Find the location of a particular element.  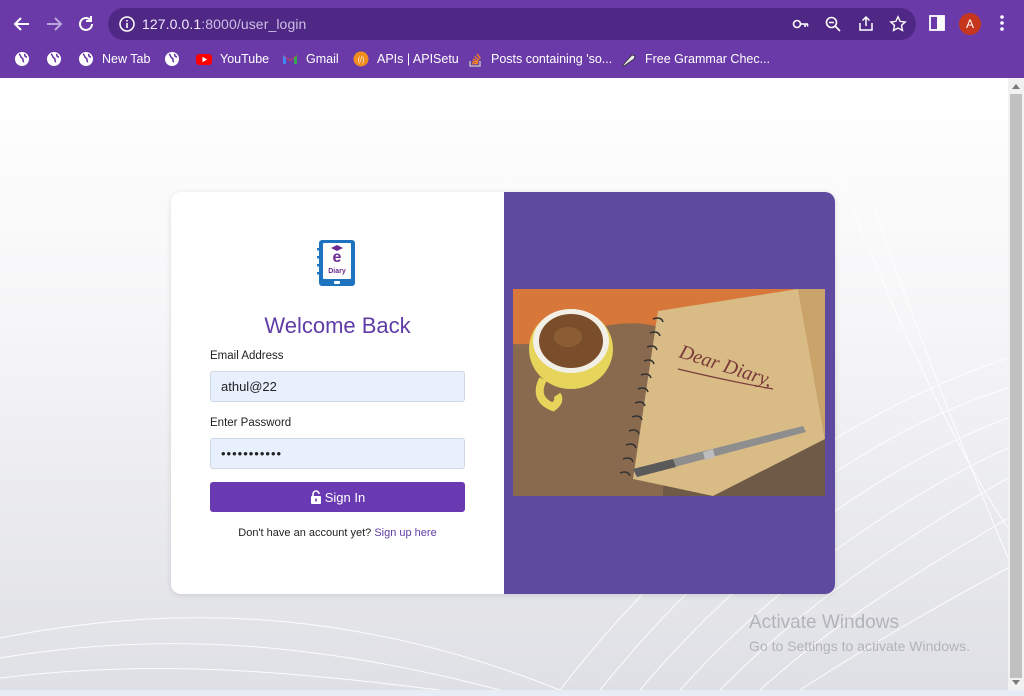

logo-text: Diary is located at coordinates (337, 271).